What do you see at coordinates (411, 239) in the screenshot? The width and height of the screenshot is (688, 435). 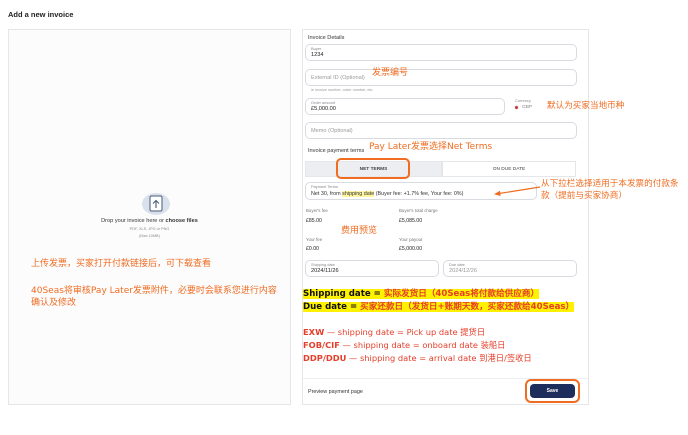 I see `your-payout-label: Your payout` at bounding box center [411, 239].